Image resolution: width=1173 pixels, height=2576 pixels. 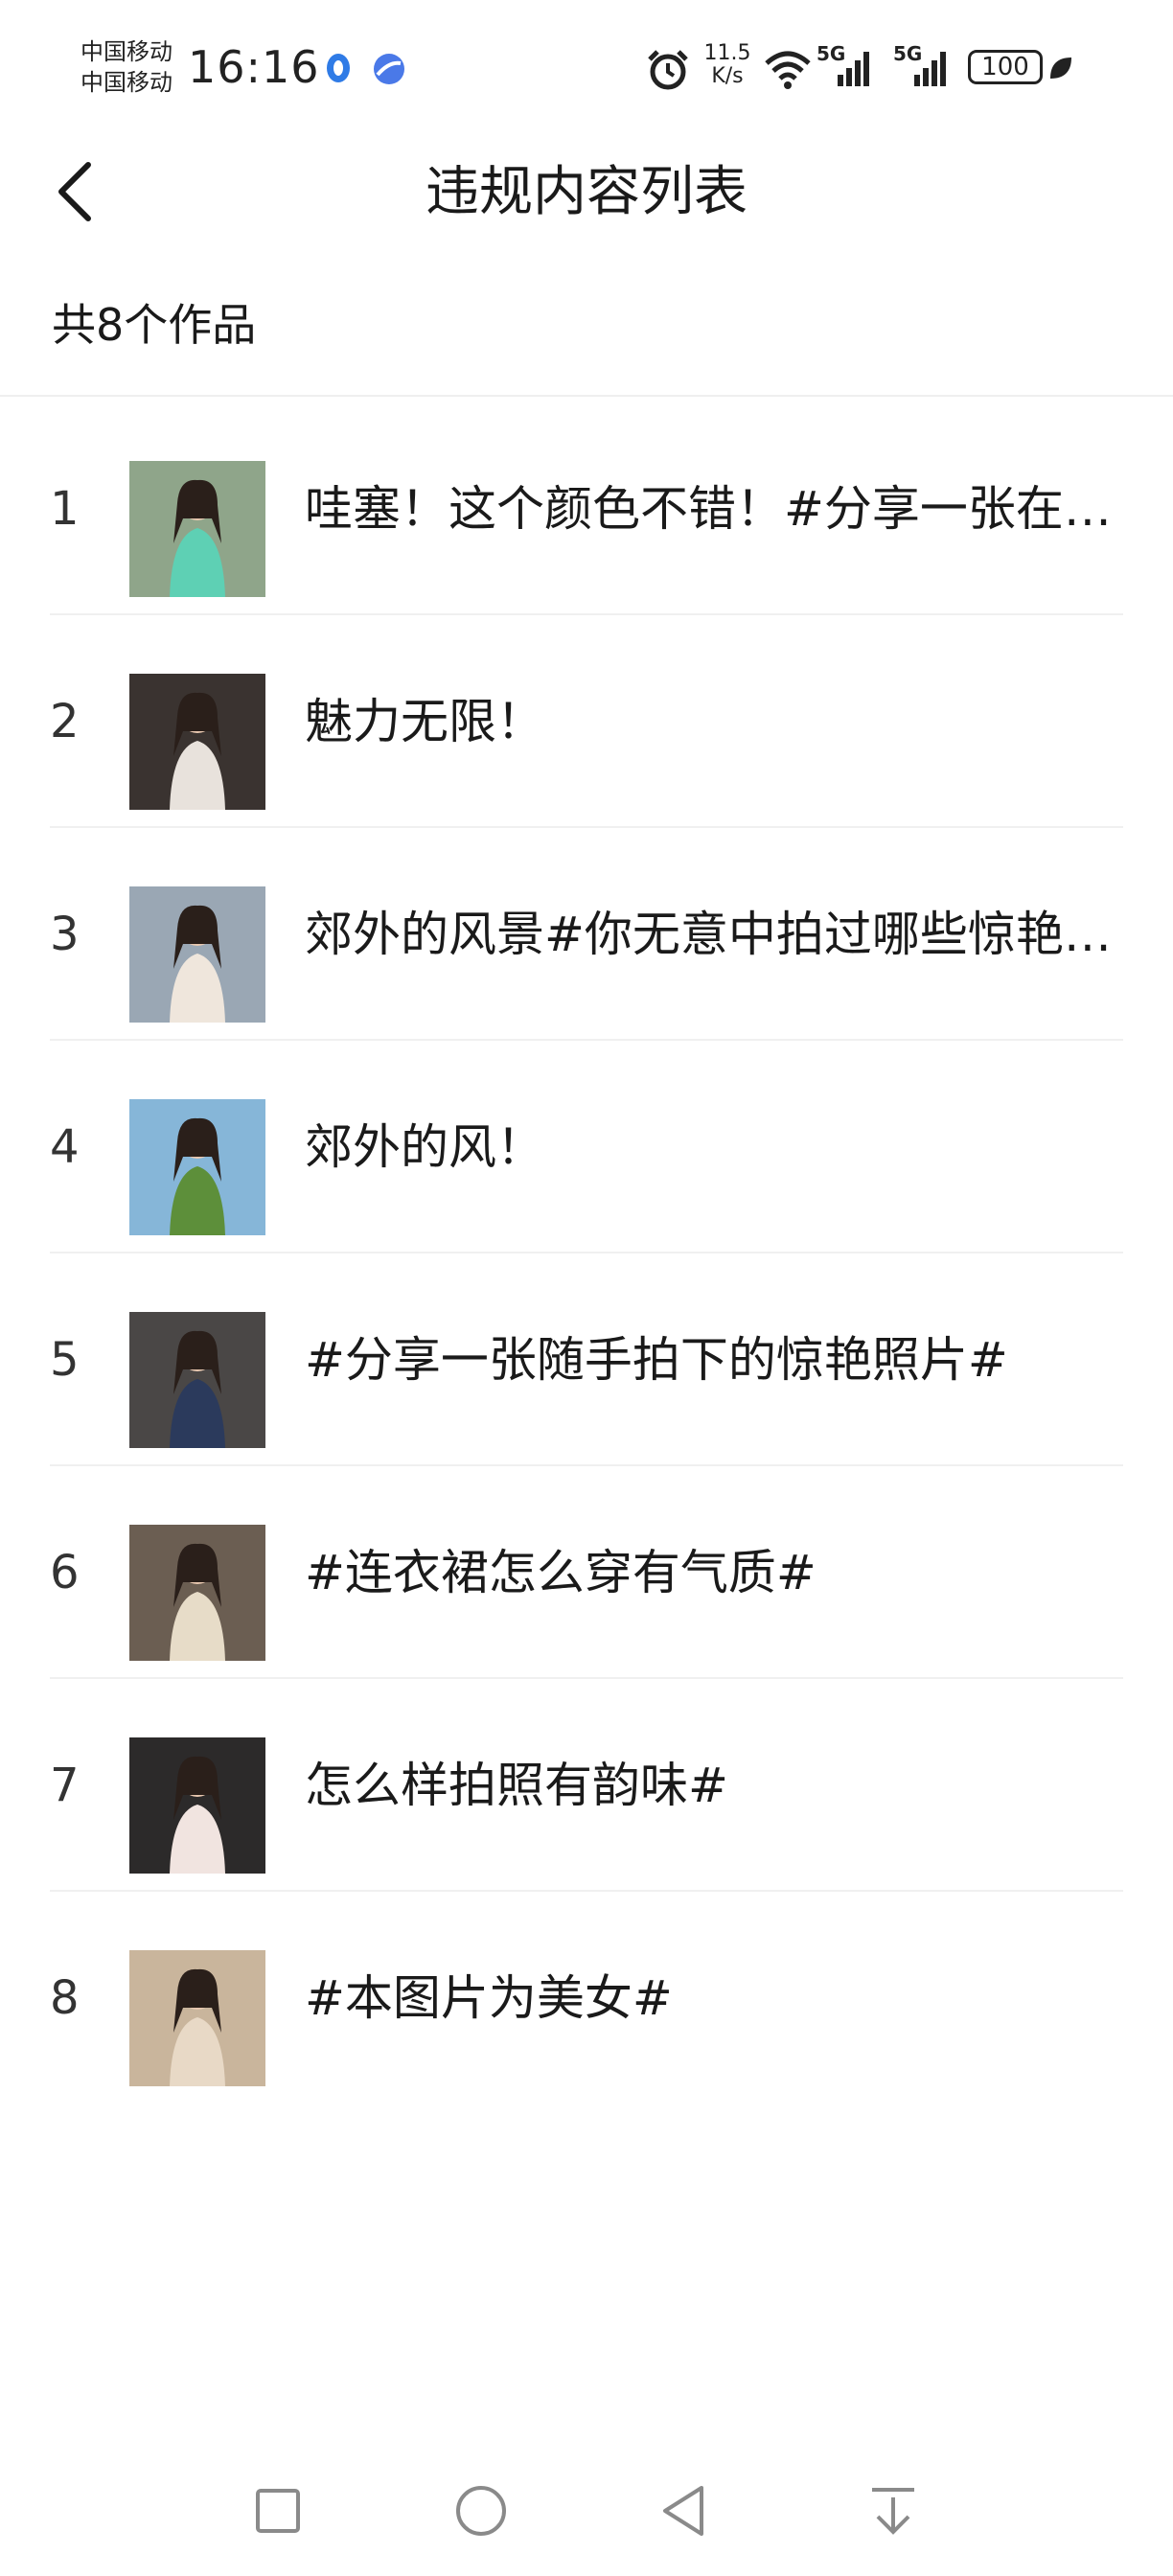 I want to click on signal-sim2-icon, so click(x=927, y=70).